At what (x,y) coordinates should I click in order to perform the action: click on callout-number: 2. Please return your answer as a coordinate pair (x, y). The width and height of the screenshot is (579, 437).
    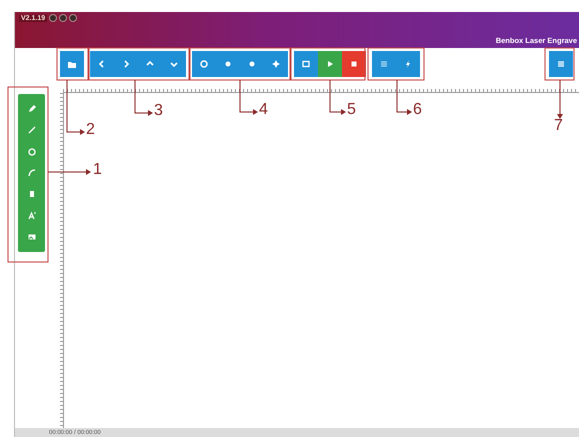
    Looking at the image, I should click on (90, 130).